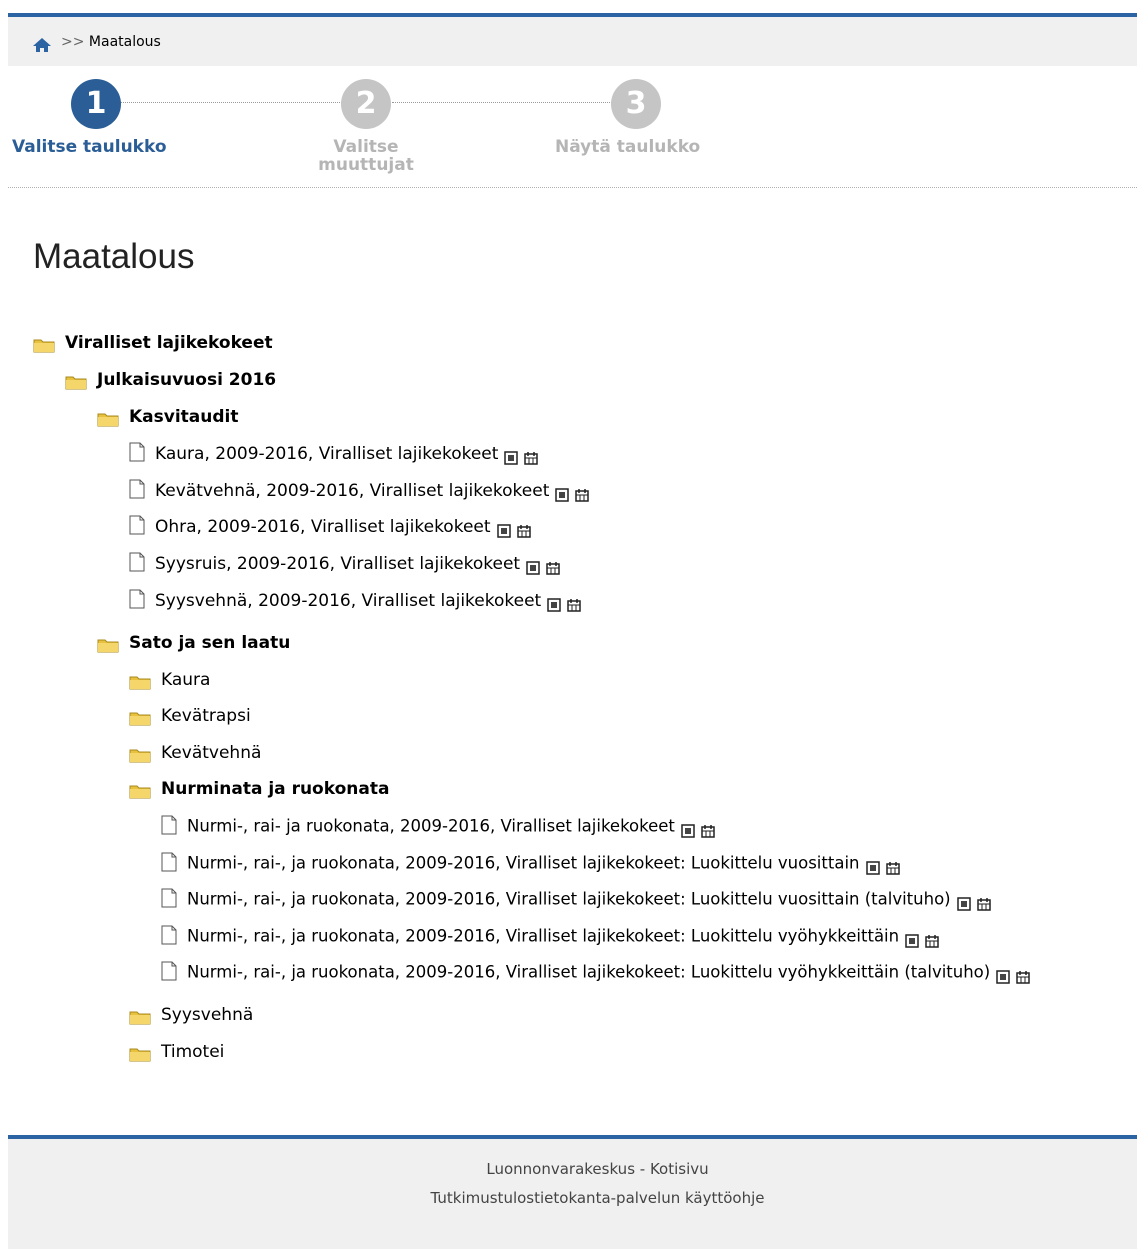 The width and height of the screenshot is (1137, 1249). Describe the element at coordinates (366, 165) in the screenshot. I see `step-2-label-line2: muuttujat` at that location.